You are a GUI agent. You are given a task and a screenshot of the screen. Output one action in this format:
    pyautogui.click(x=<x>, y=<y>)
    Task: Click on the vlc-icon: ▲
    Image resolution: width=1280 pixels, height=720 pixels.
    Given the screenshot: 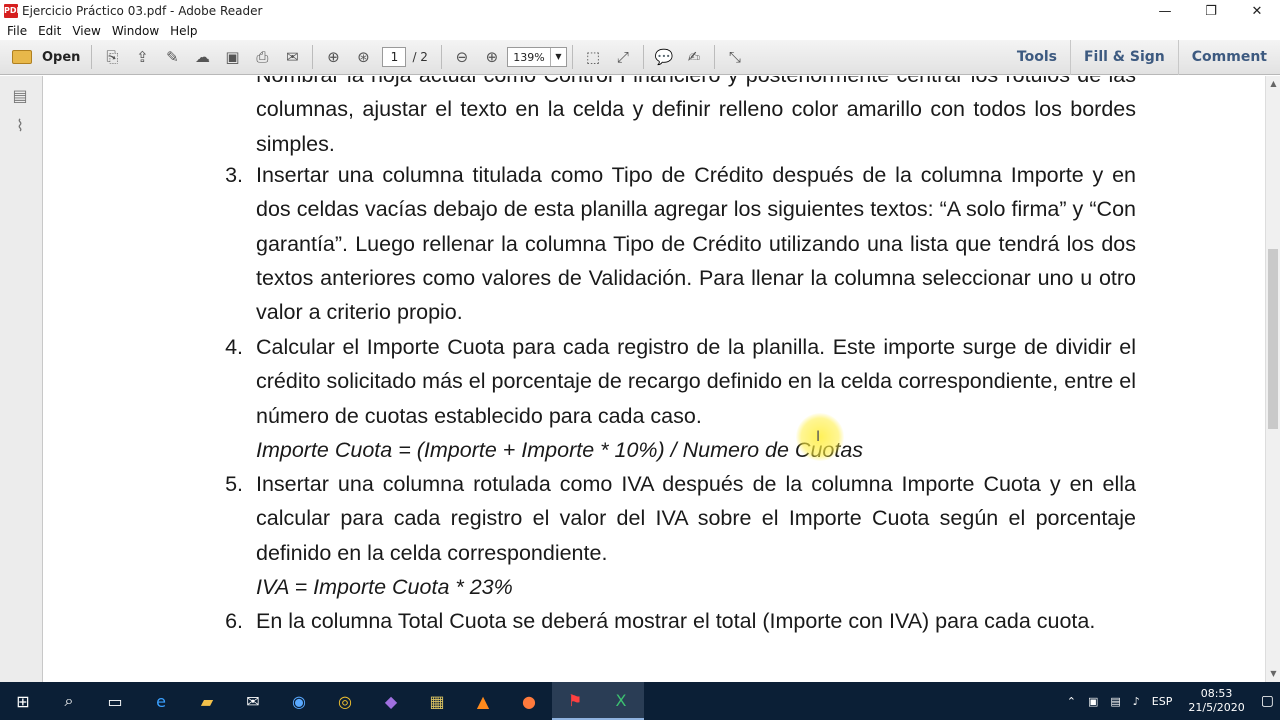 What is the action you would take?
    pyautogui.click(x=483, y=701)
    